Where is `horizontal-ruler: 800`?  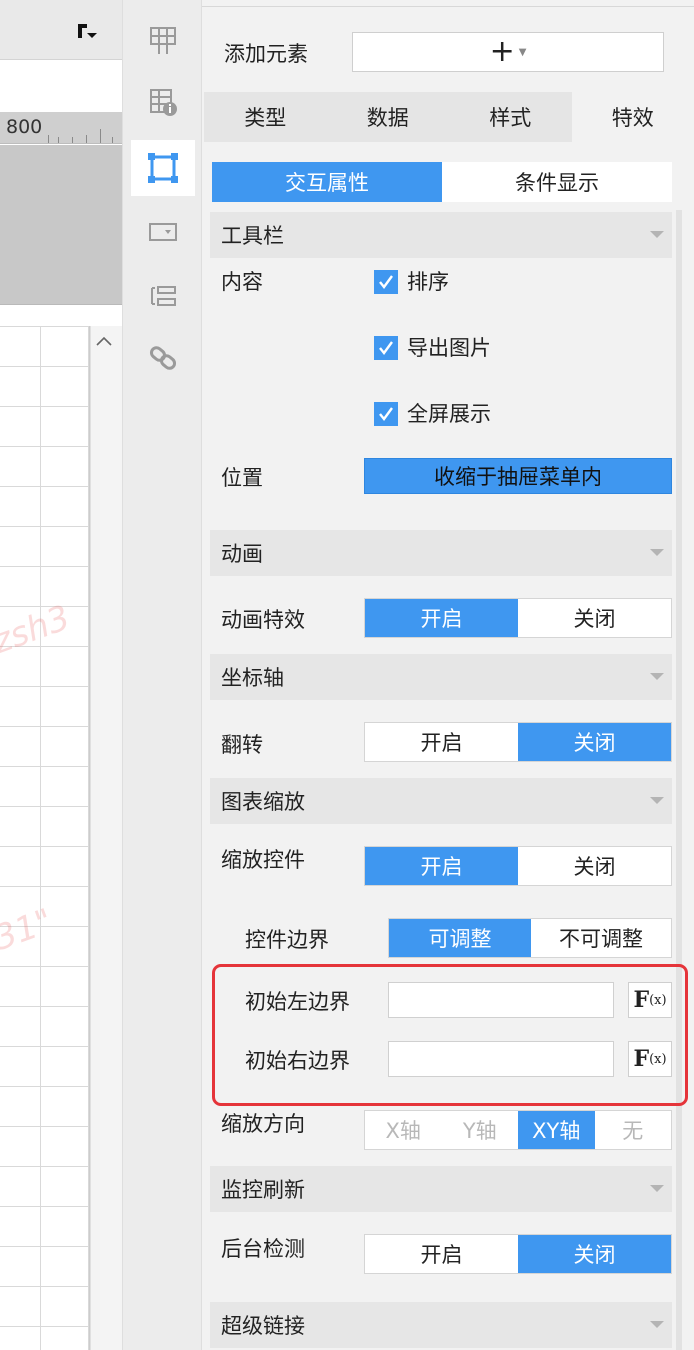
horizontal-ruler: 800 is located at coordinates (61, 128).